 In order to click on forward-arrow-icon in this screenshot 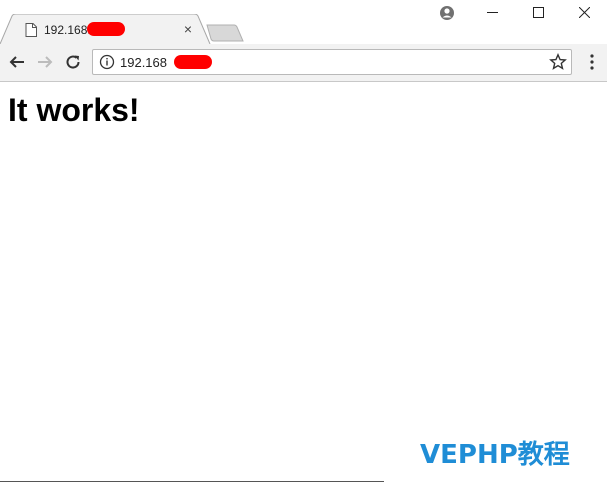, I will do `click(45, 62)`.